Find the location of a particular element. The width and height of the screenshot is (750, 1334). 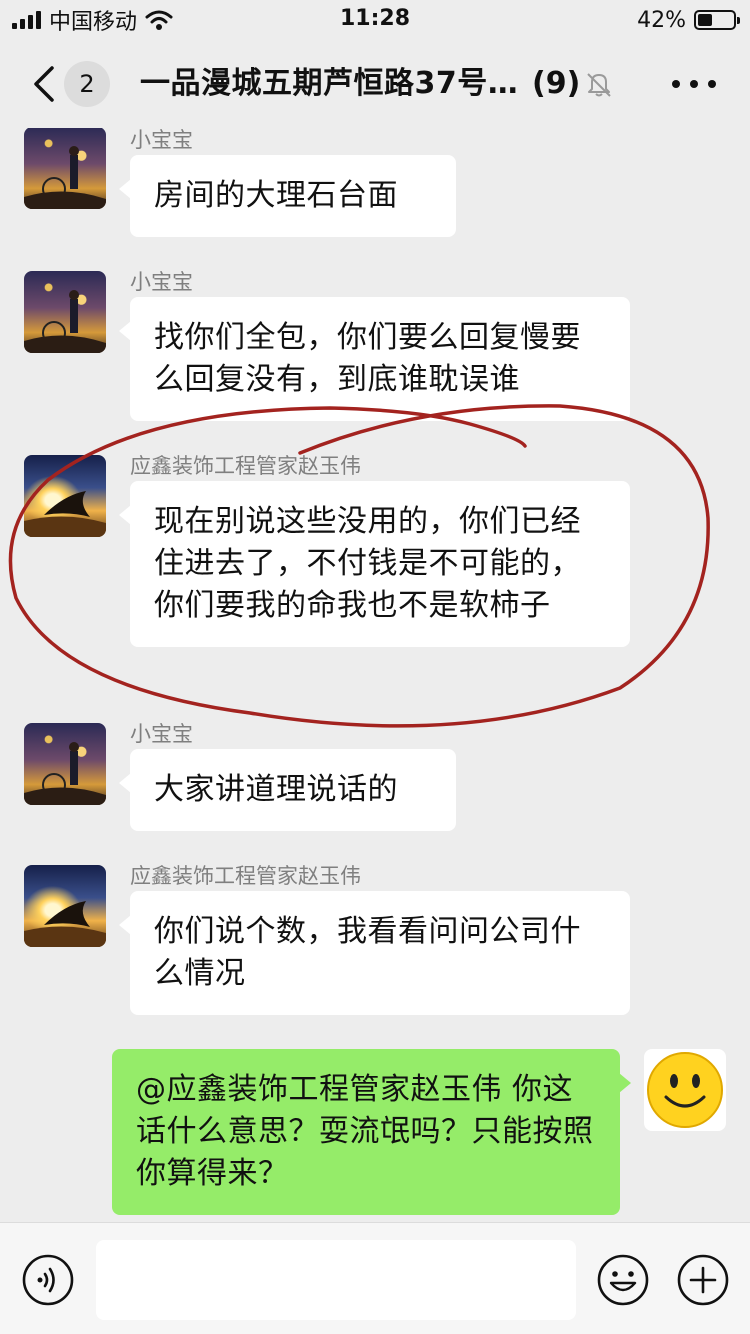

chat-header: 2 一品漫城五期芦恒路37号2# (9) is located at coordinates (375, 84).